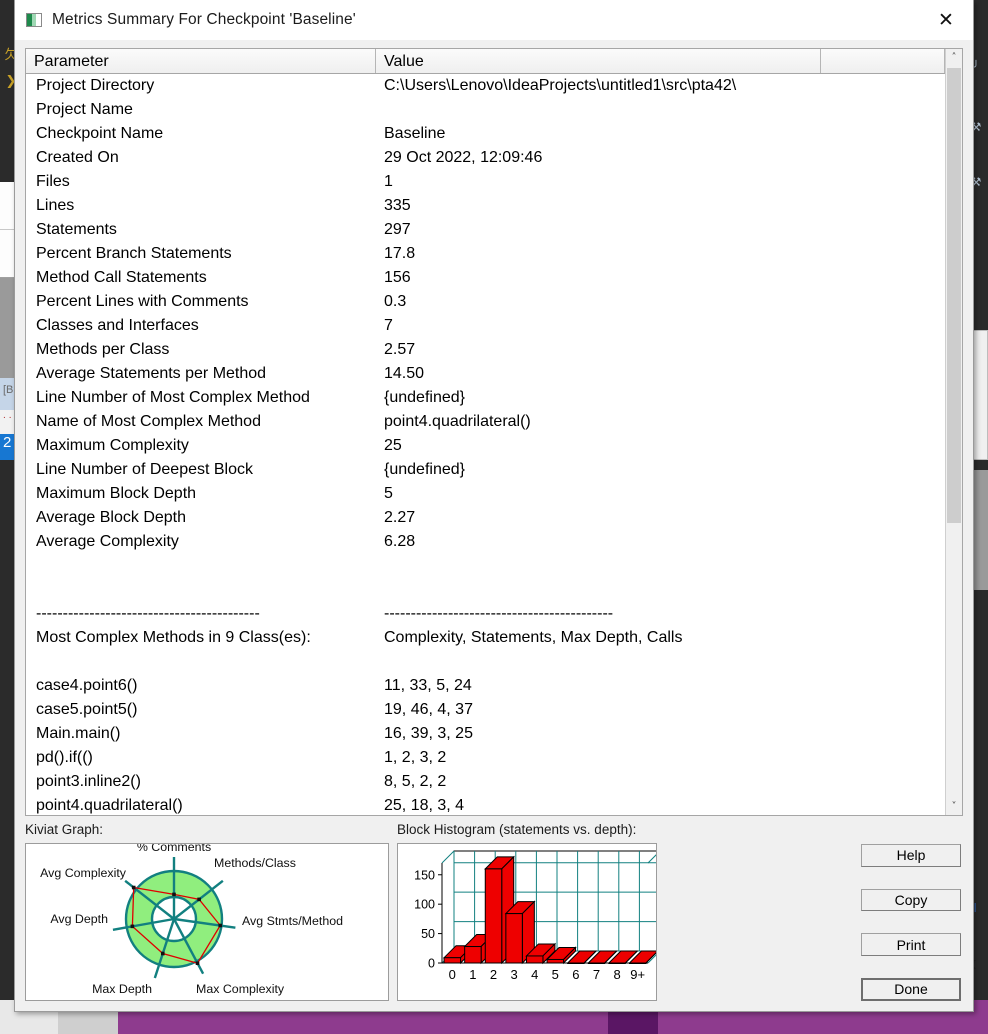 The width and height of the screenshot is (988, 1034). What do you see at coordinates (428, 685) in the screenshot?
I see `cell-value: 11, 33, 5, 24` at bounding box center [428, 685].